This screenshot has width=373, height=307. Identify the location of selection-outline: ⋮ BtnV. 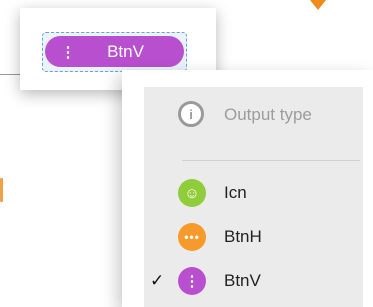
(114, 52).